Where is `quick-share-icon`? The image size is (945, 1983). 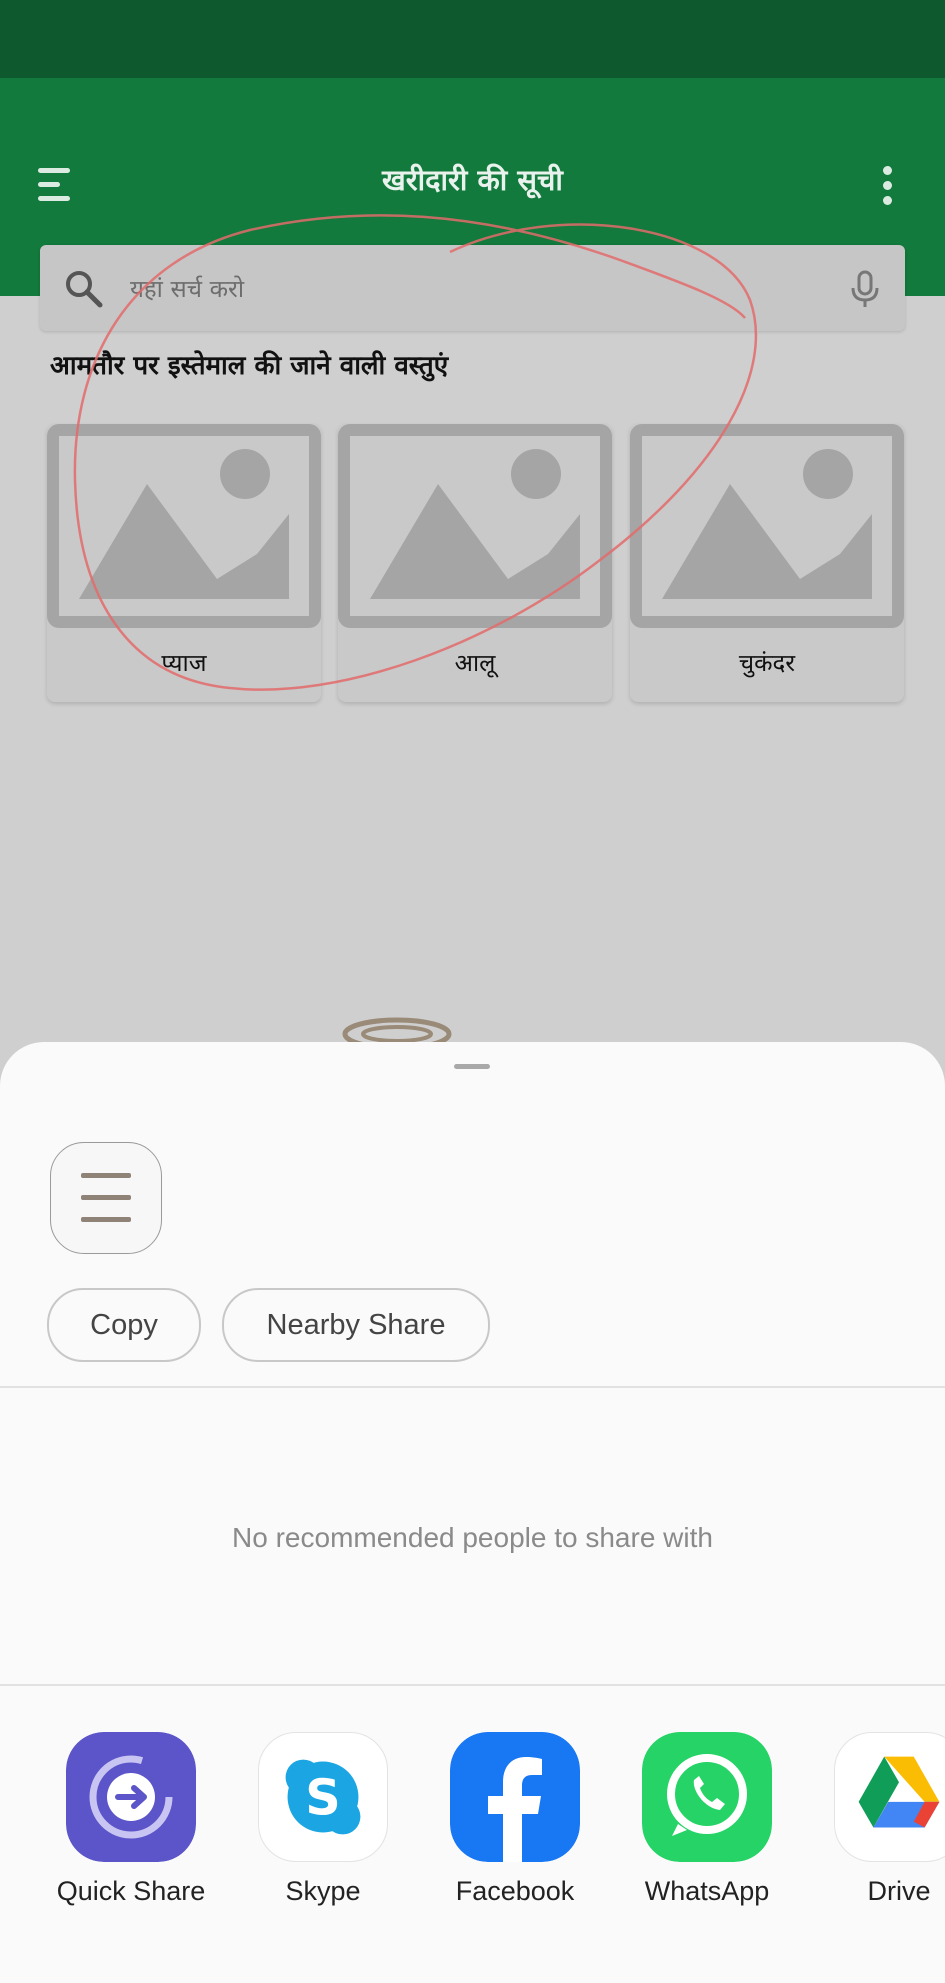 quick-share-icon is located at coordinates (131, 1797).